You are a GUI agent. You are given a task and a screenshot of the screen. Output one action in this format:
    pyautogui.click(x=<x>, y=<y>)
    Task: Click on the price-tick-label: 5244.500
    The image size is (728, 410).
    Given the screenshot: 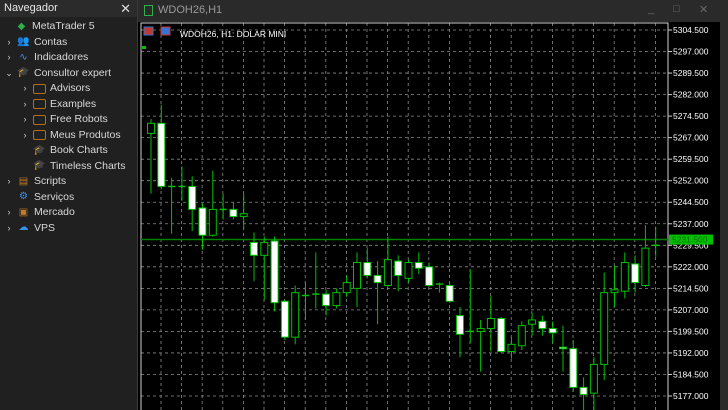 What is the action you would take?
    pyautogui.click(x=691, y=202)
    